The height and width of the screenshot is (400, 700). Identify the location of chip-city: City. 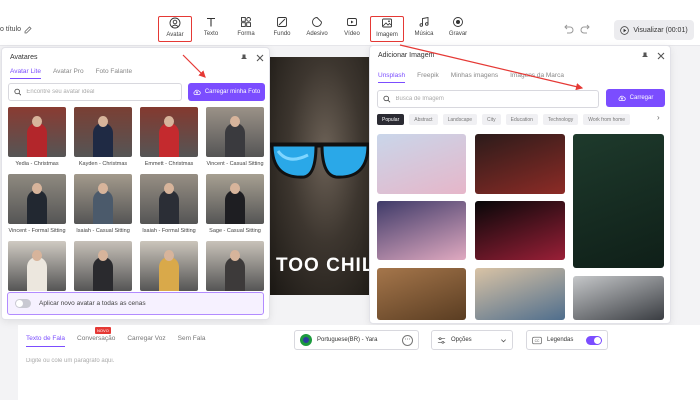
(491, 119).